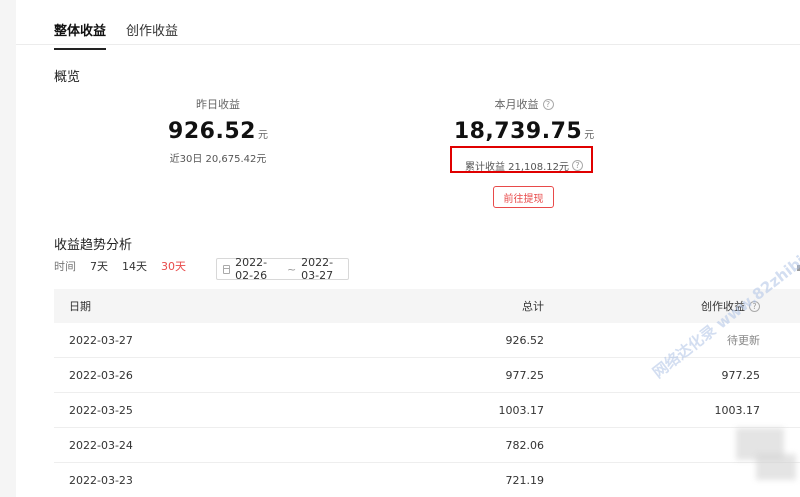 This screenshot has width=800, height=497. I want to click on range-7-days: 7天, so click(99, 266).